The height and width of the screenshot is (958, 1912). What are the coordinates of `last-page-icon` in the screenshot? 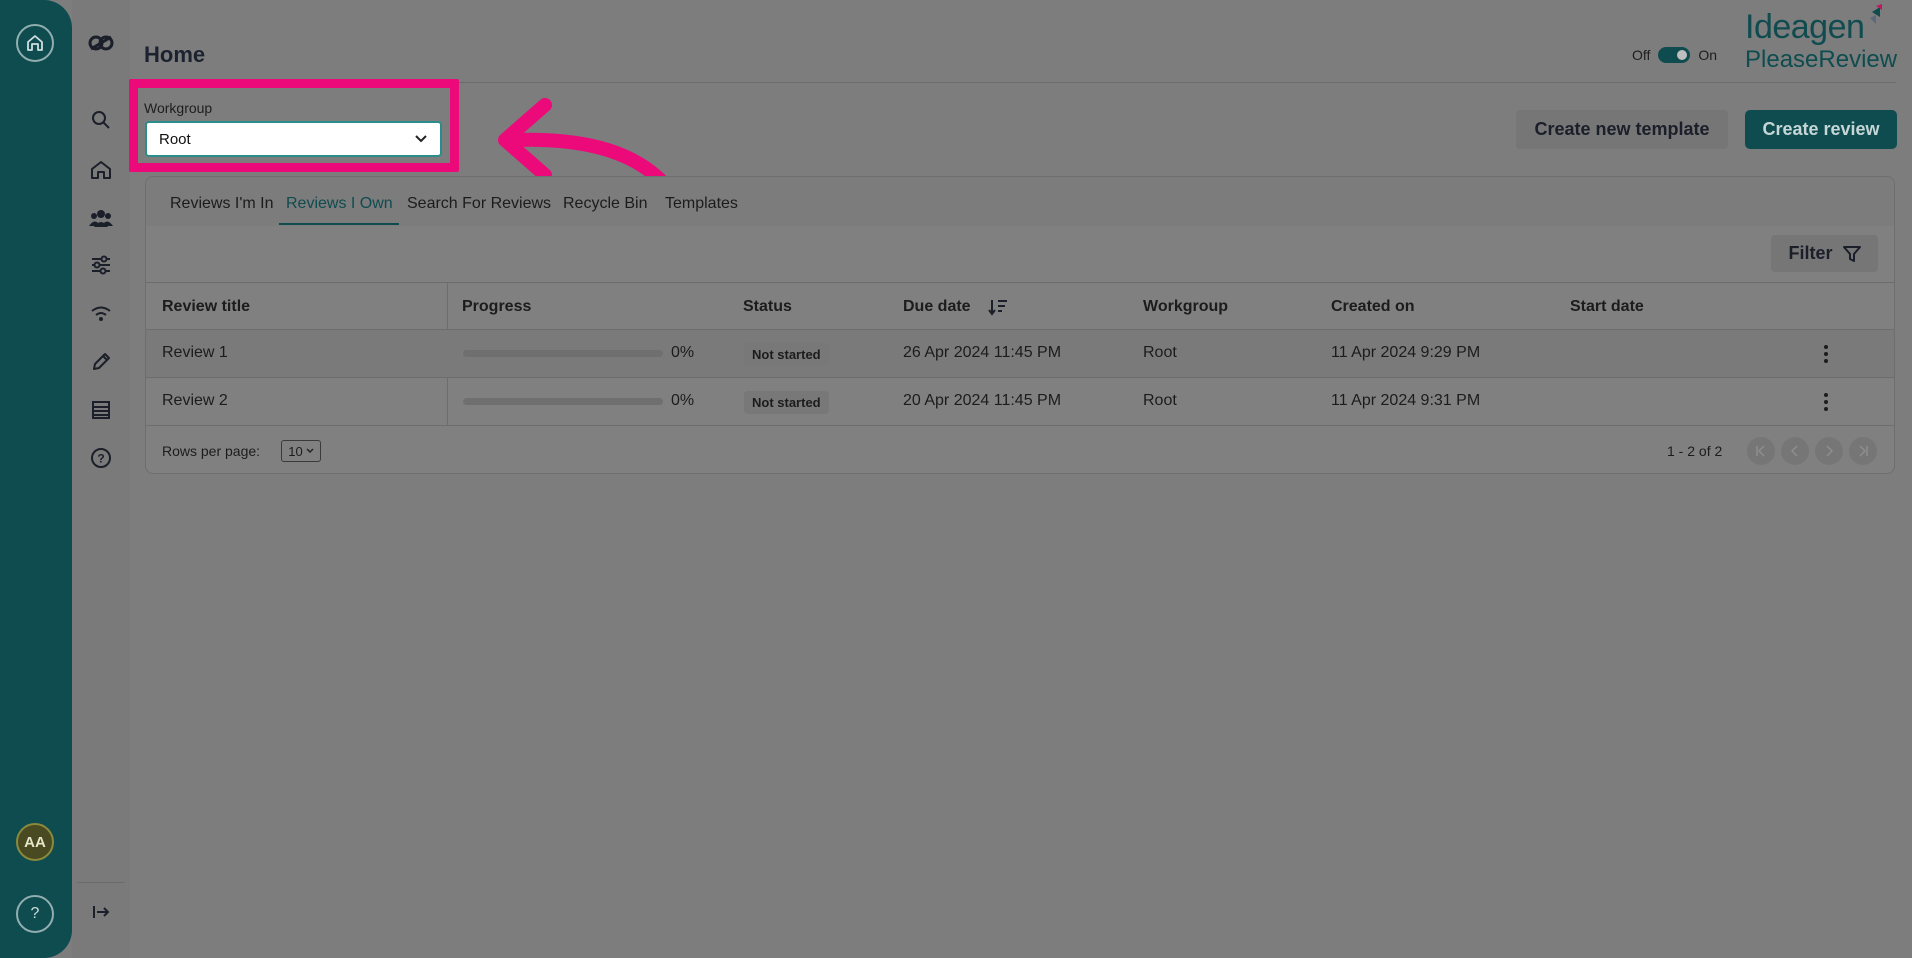 It's located at (1863, 451).